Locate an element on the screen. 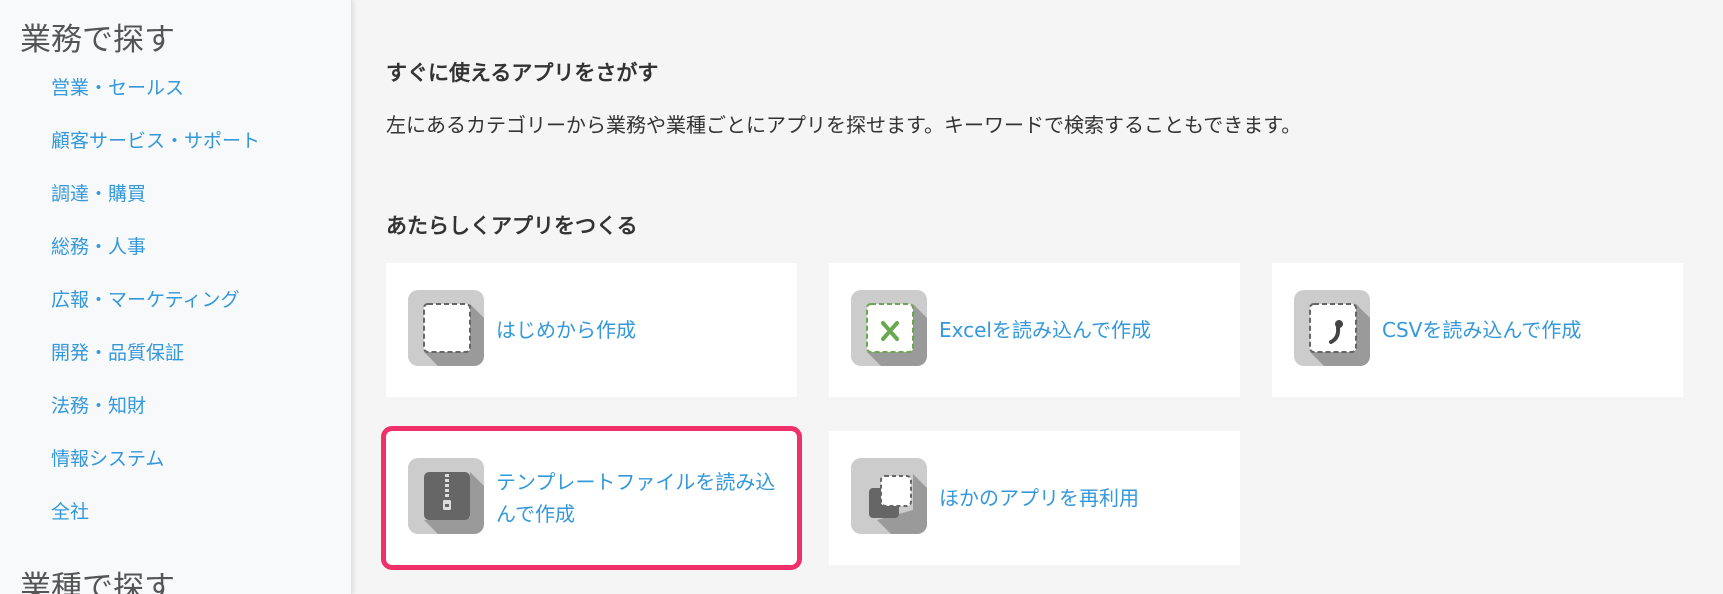 This screenshot has height=594, width=1723. reuse-app-label: ほかのアプリを再利用 is located at coordinates (1039, 498).